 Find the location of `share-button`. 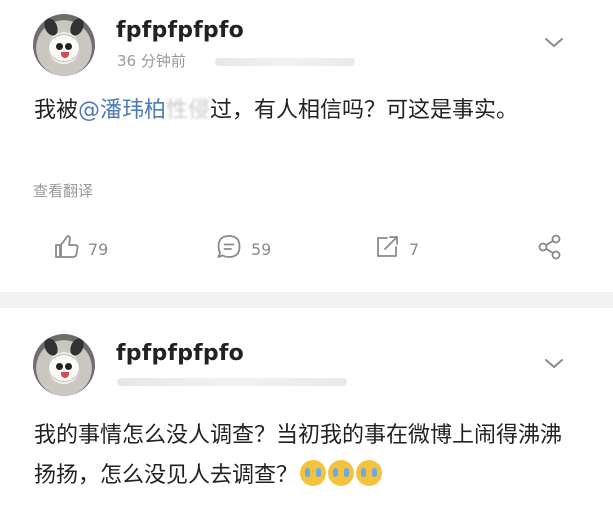

share-button is located at coordinates (550, 249).